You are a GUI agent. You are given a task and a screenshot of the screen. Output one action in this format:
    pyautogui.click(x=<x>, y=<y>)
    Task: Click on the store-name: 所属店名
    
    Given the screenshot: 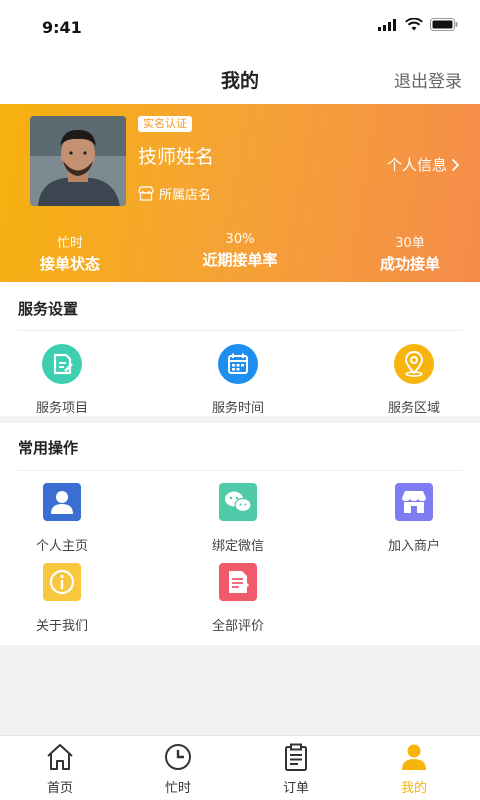 What is the action you would take?
    pyautogui.click(x=185, y=195)
    